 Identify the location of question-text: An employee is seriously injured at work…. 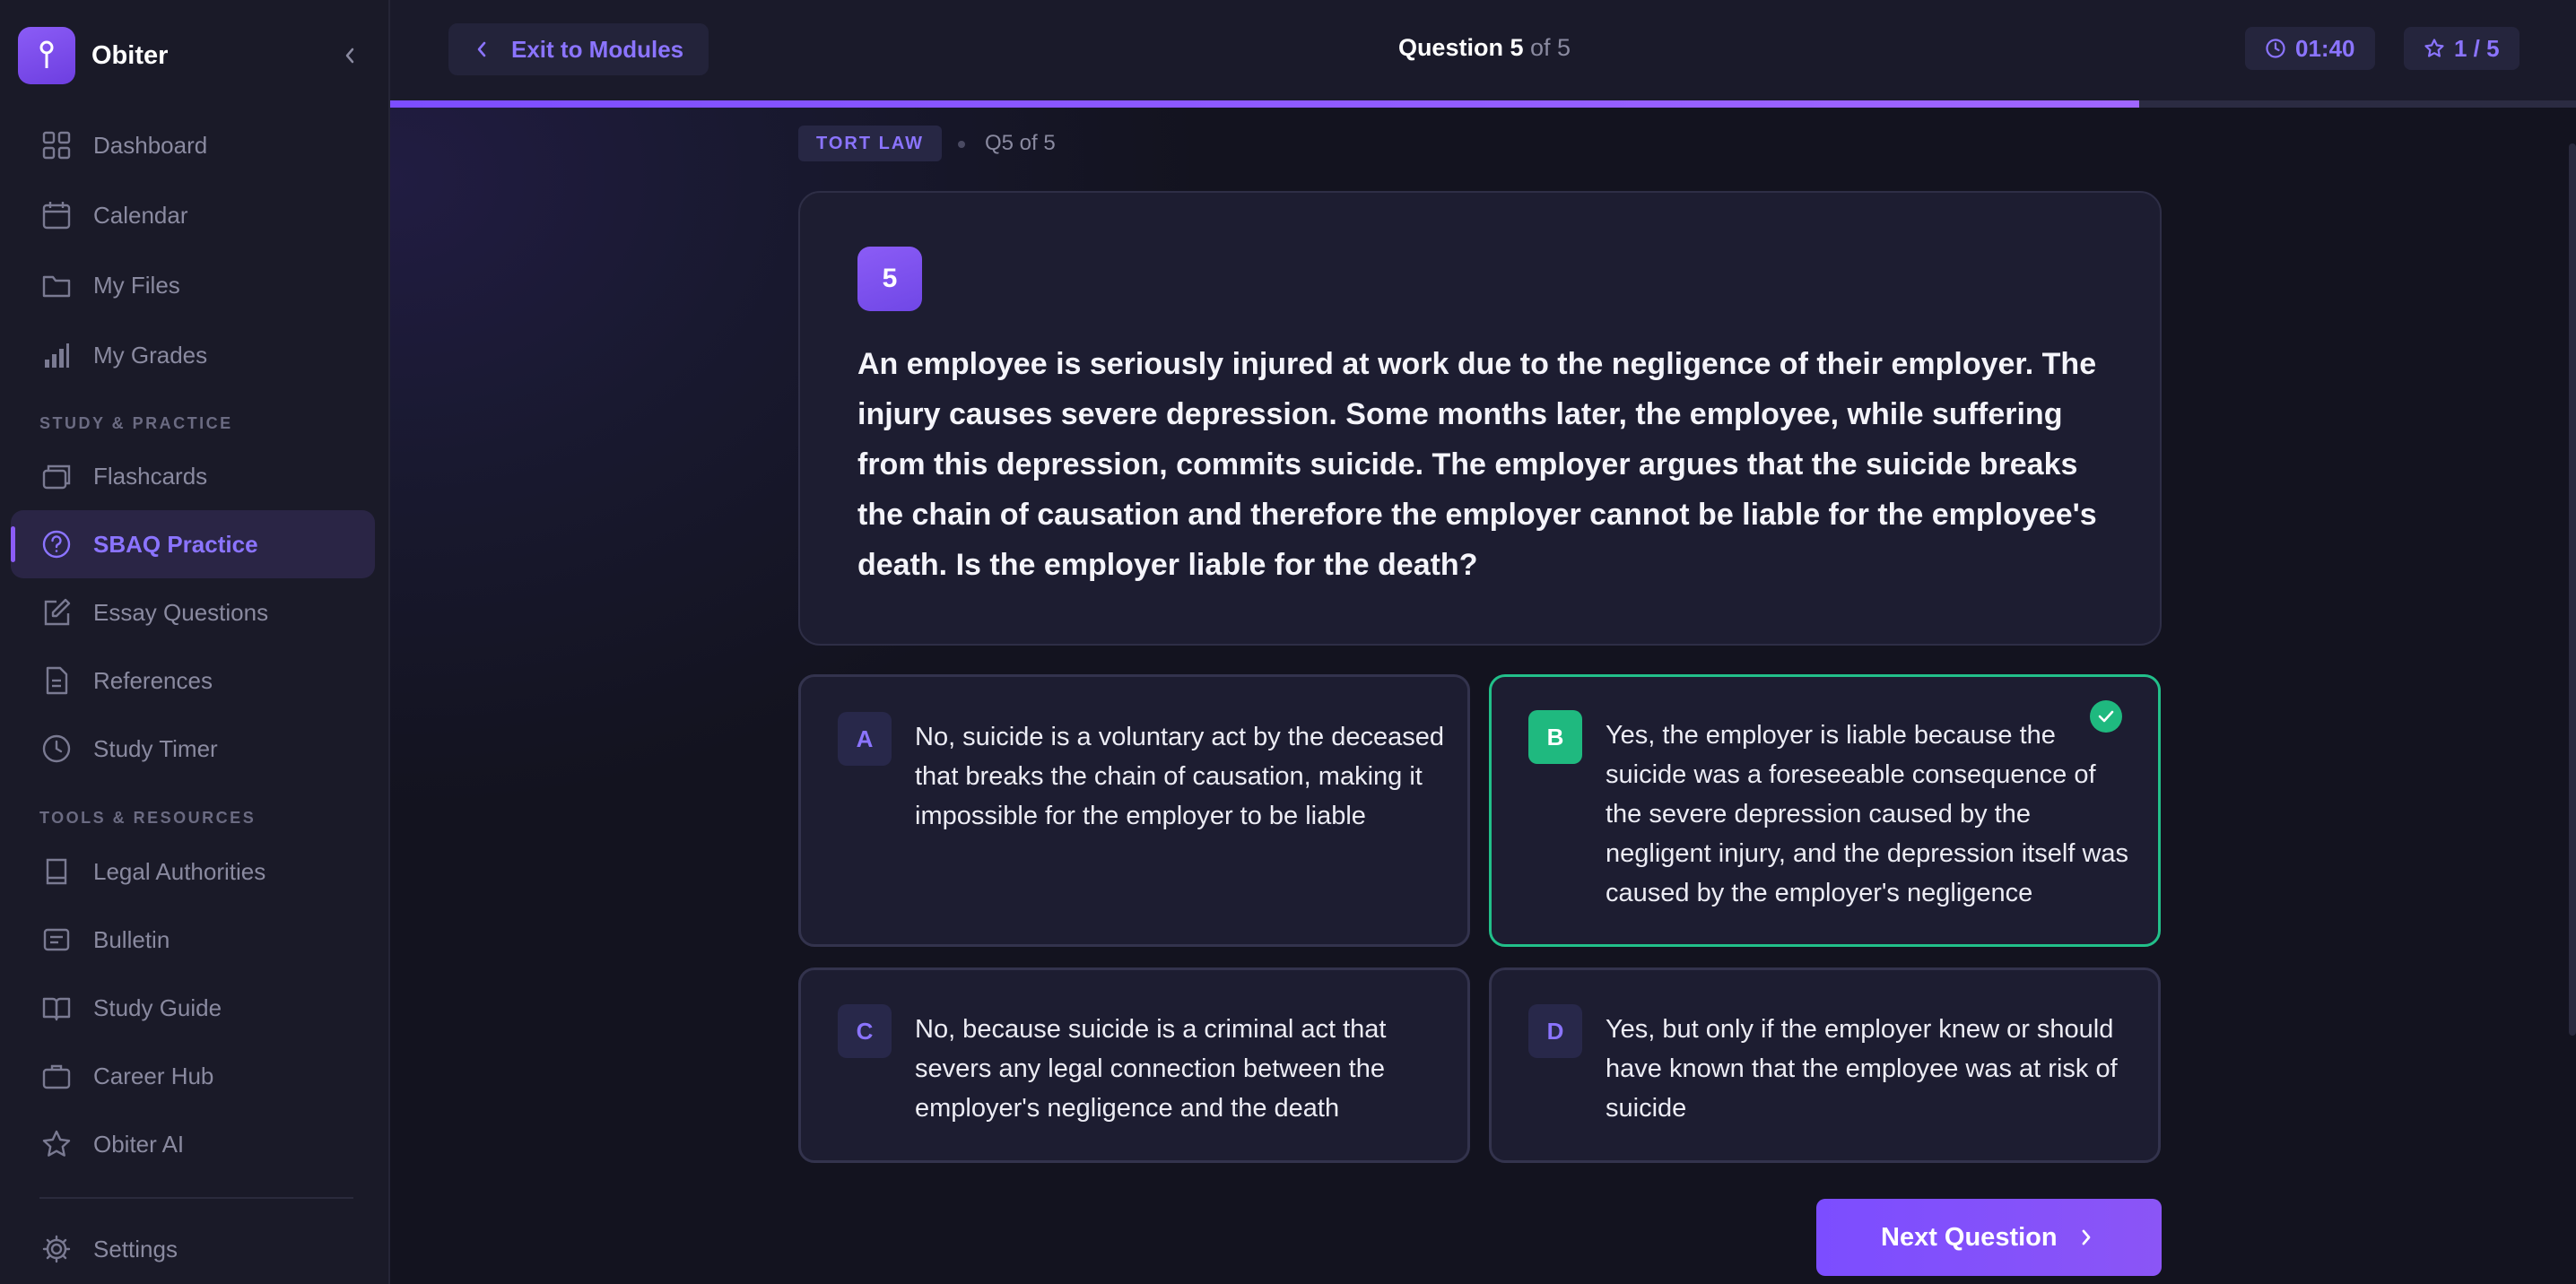
(1477, 464).